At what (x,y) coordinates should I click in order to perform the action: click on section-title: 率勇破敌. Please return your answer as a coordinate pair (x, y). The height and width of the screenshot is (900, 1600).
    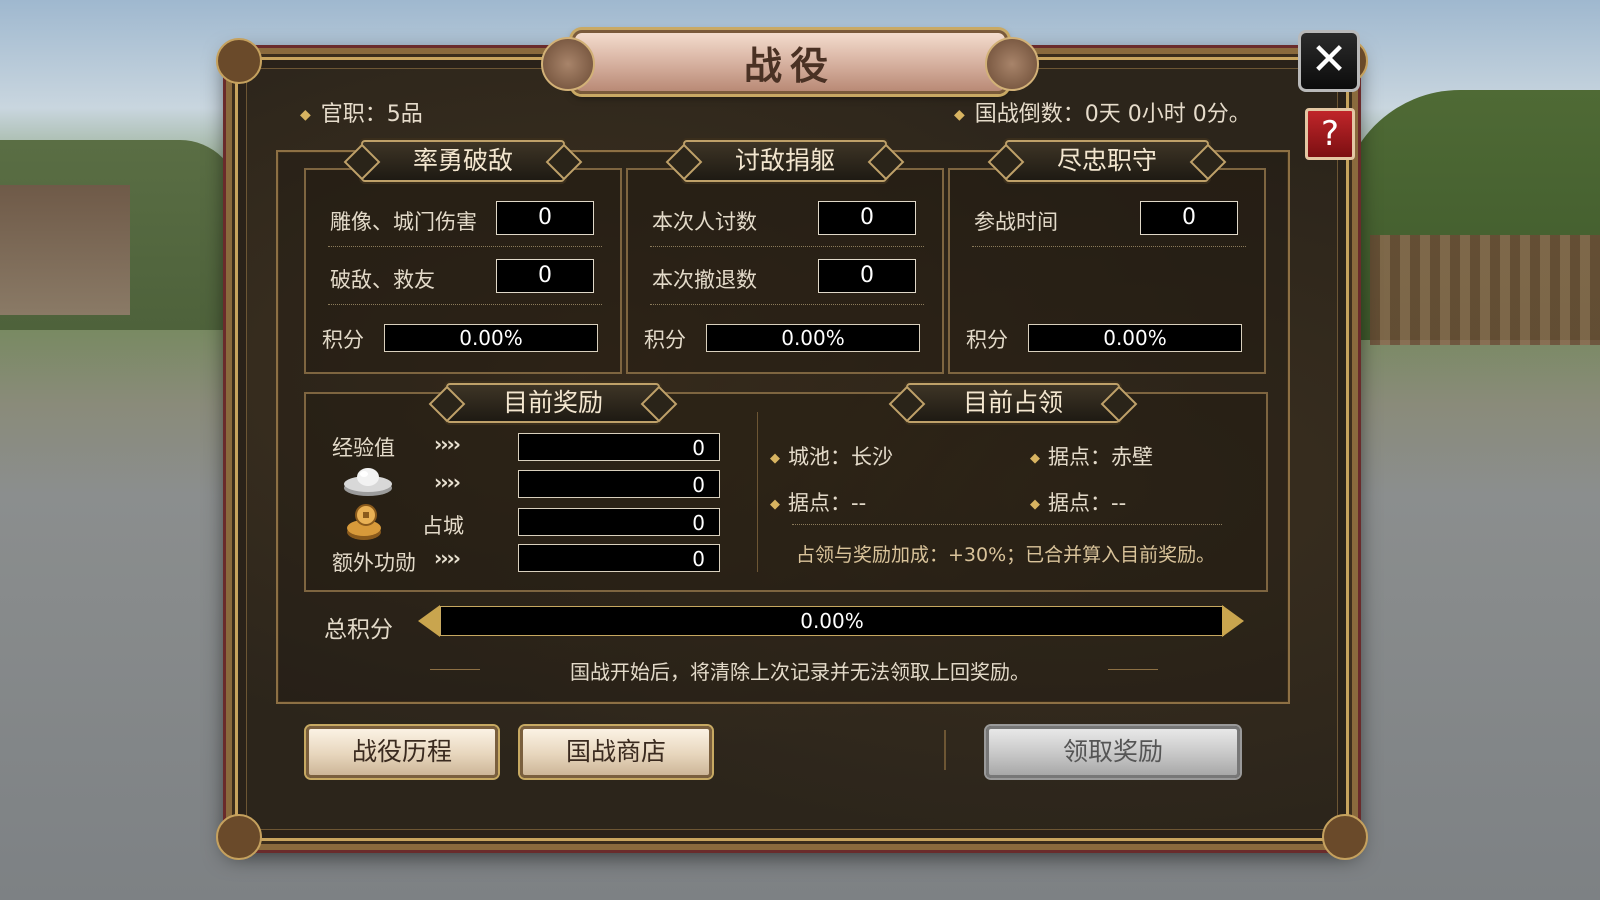
    Looking at the image, I should click on (463, 161).